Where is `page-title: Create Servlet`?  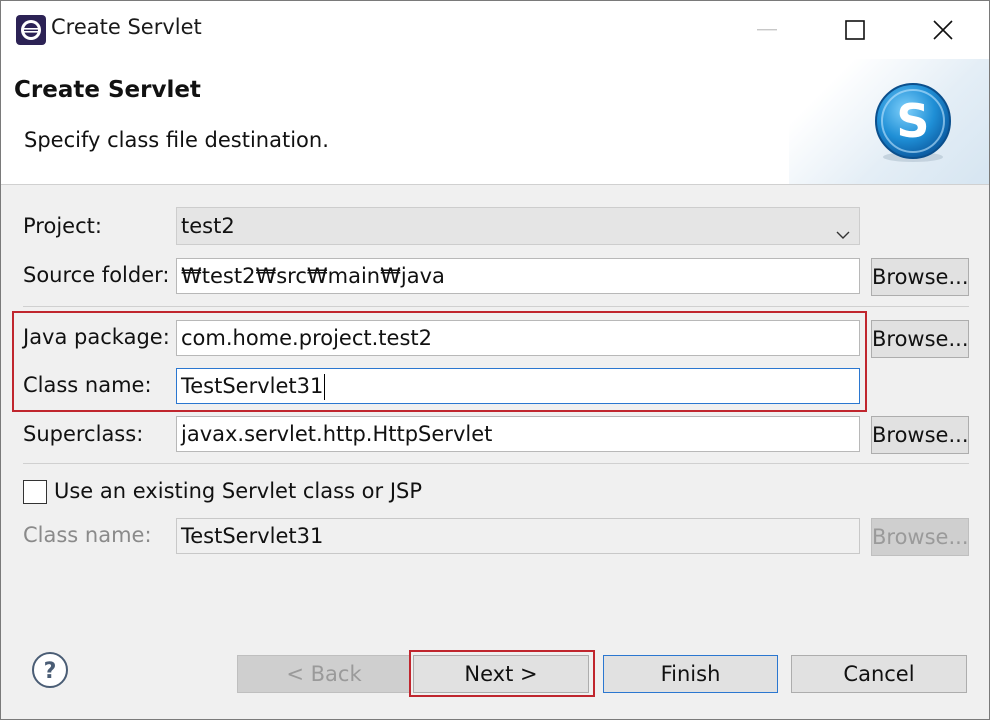 page-title: Create Servlet is located at coordinates (107, 90).